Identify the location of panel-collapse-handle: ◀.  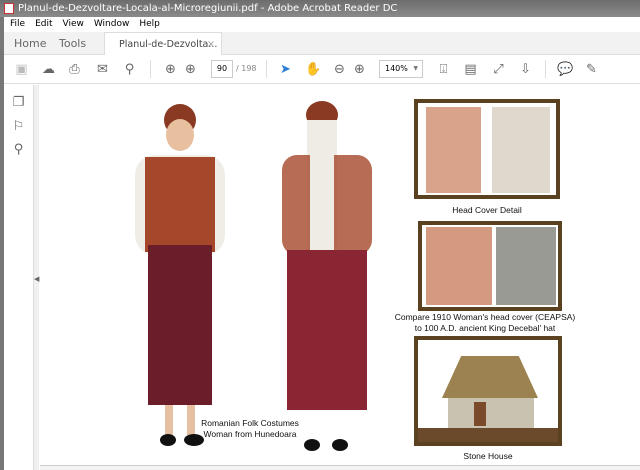
(36, 277).